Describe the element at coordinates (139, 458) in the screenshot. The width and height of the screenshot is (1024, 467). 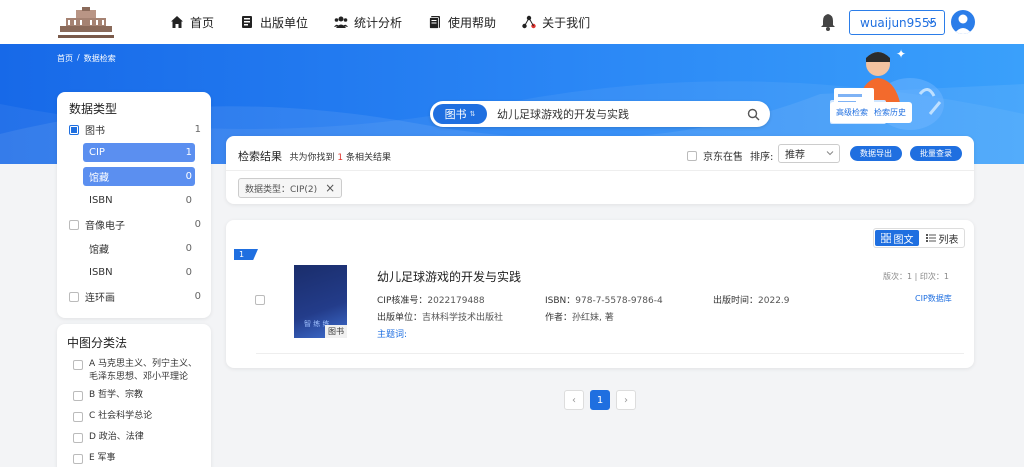
I see `class-item-e: E 军事` at that location.